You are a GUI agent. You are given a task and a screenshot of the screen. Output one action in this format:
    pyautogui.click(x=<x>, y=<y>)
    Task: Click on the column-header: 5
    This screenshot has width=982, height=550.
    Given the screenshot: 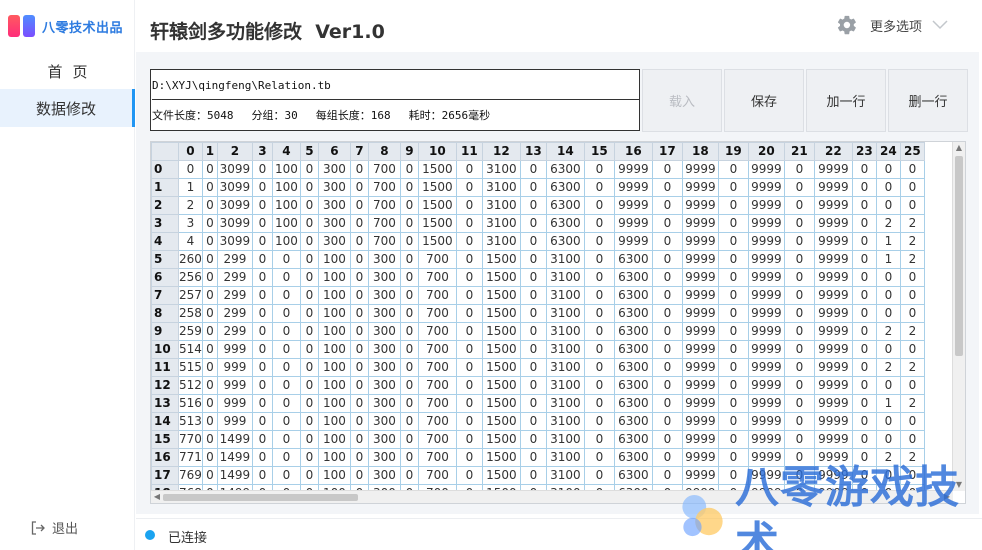 What is the action you would take?
    pyautogui.click(x=309, y=151)
    